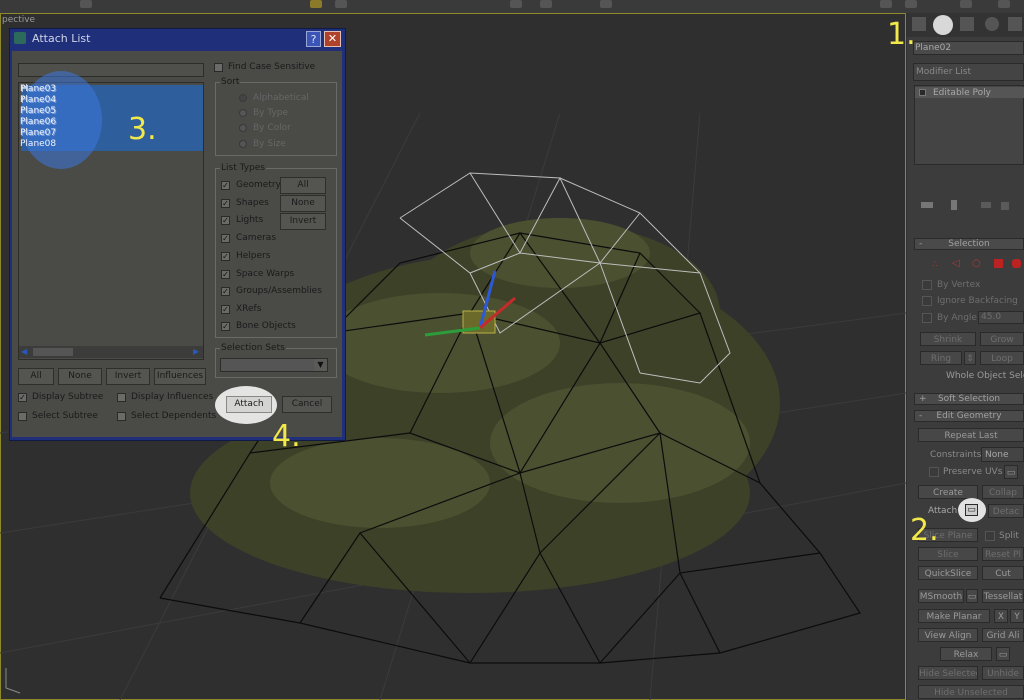 The width and height of the screenshot is (1024, 700). What do you see at coordinates (196, 351) in the screenshot?
I see `scroll-right-icon: ▶` at bounding box center [196, 351].